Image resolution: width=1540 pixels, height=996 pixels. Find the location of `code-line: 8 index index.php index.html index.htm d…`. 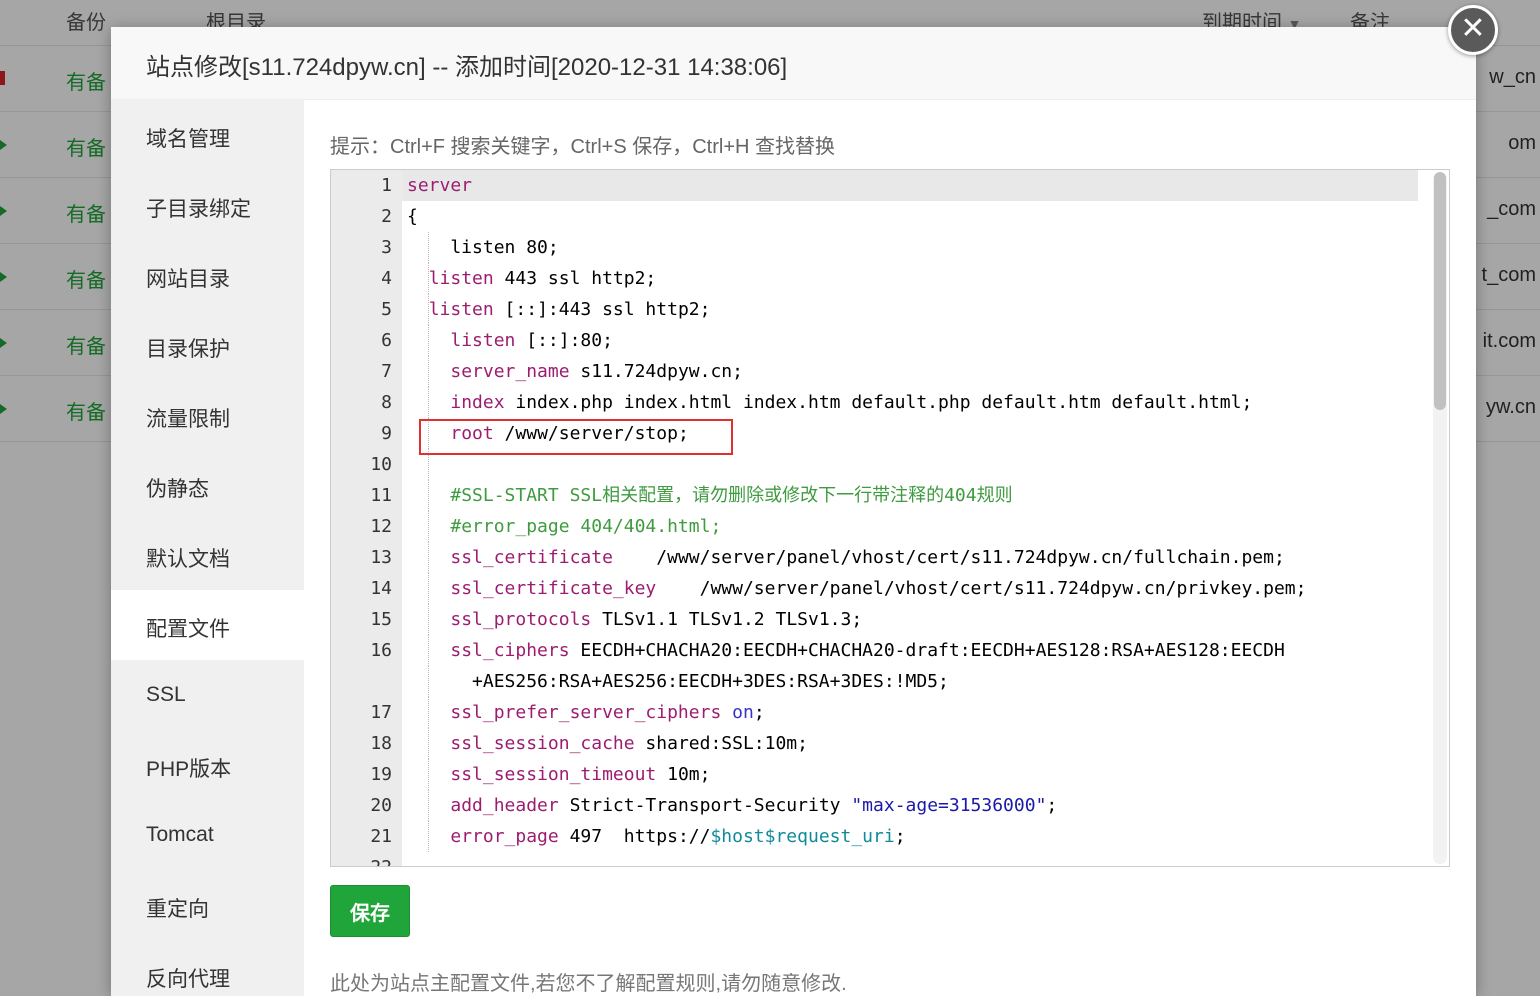

code-line: 8 index index.php index.html index.htm d… is located at coordinates (881, 402).